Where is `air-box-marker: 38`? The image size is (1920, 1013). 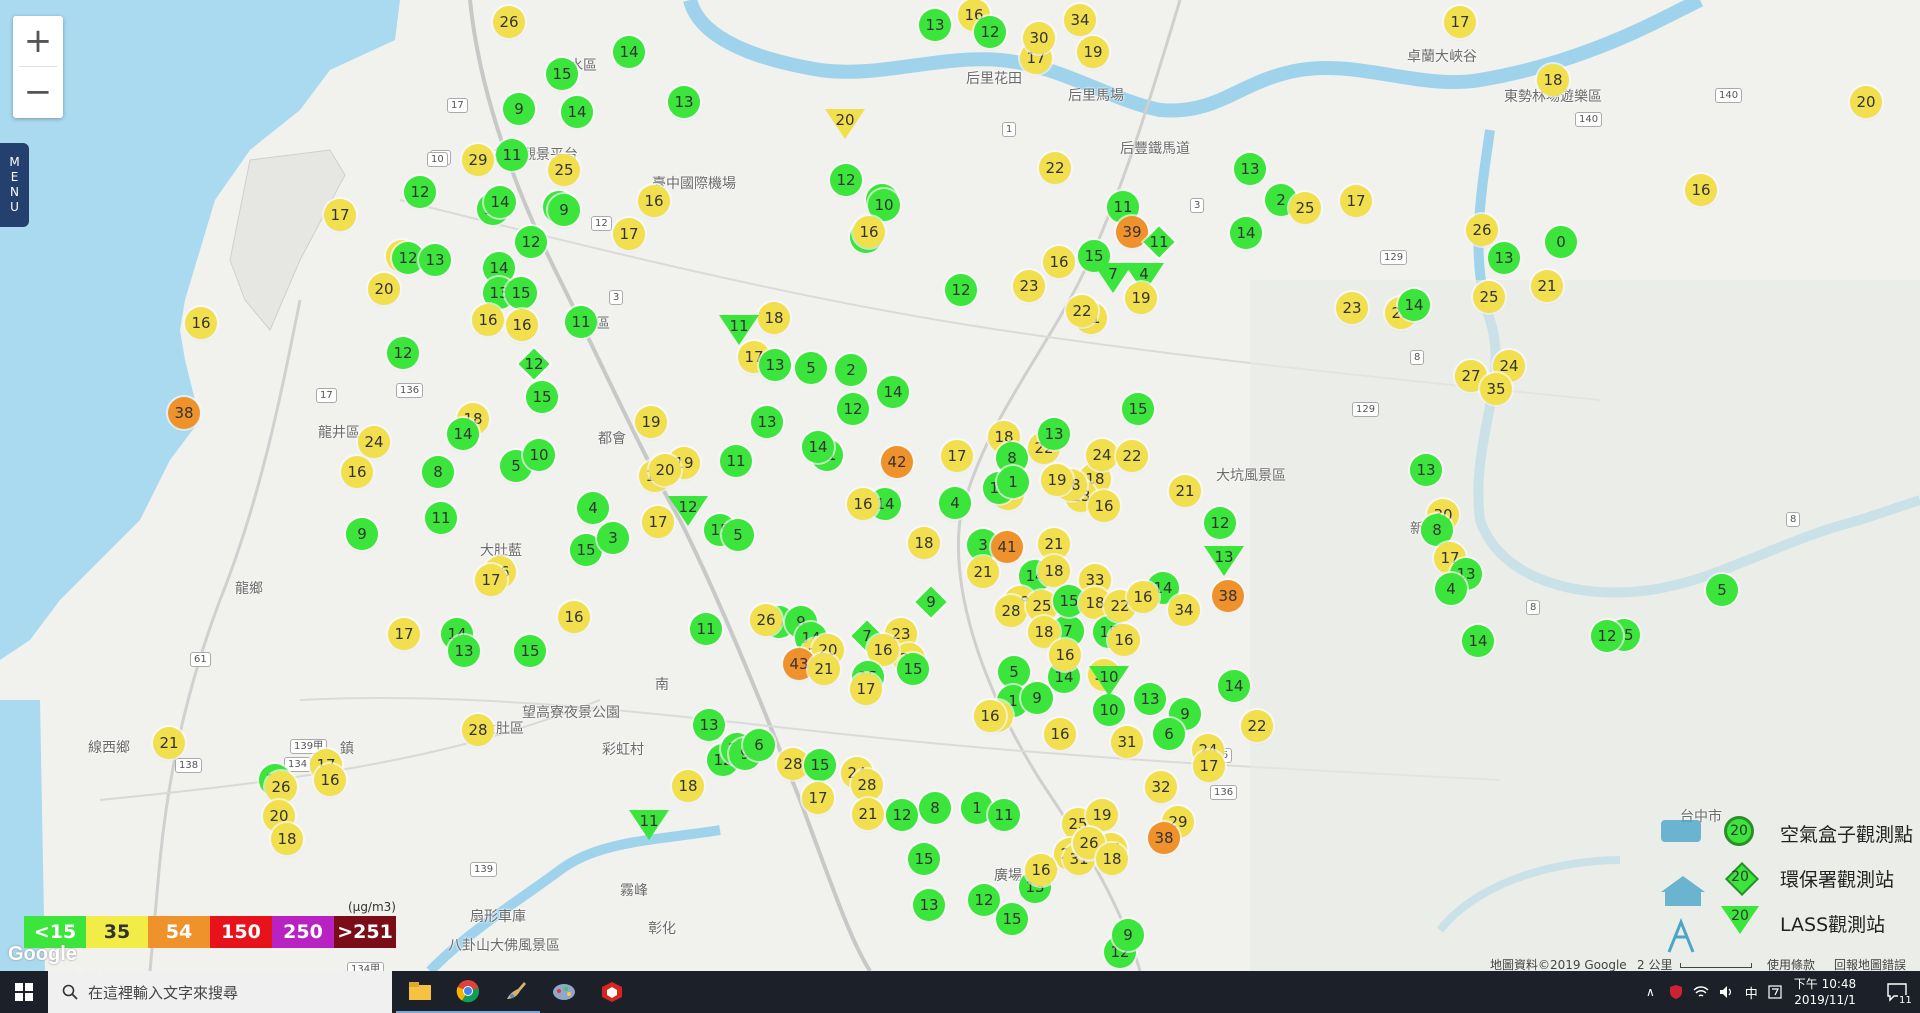
air-box-marker: 38 is located at coordinates (1228, 596).